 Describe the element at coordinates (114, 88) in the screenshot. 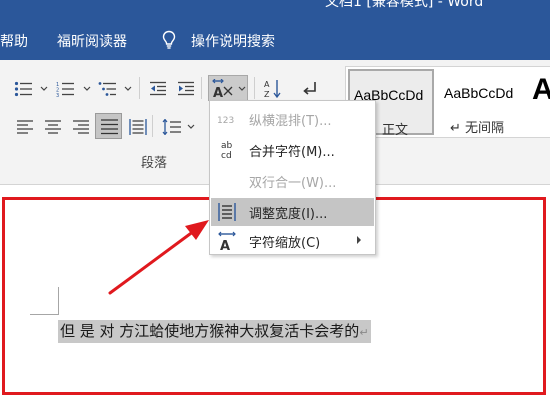

I see `multilevel-list-button` at that location.